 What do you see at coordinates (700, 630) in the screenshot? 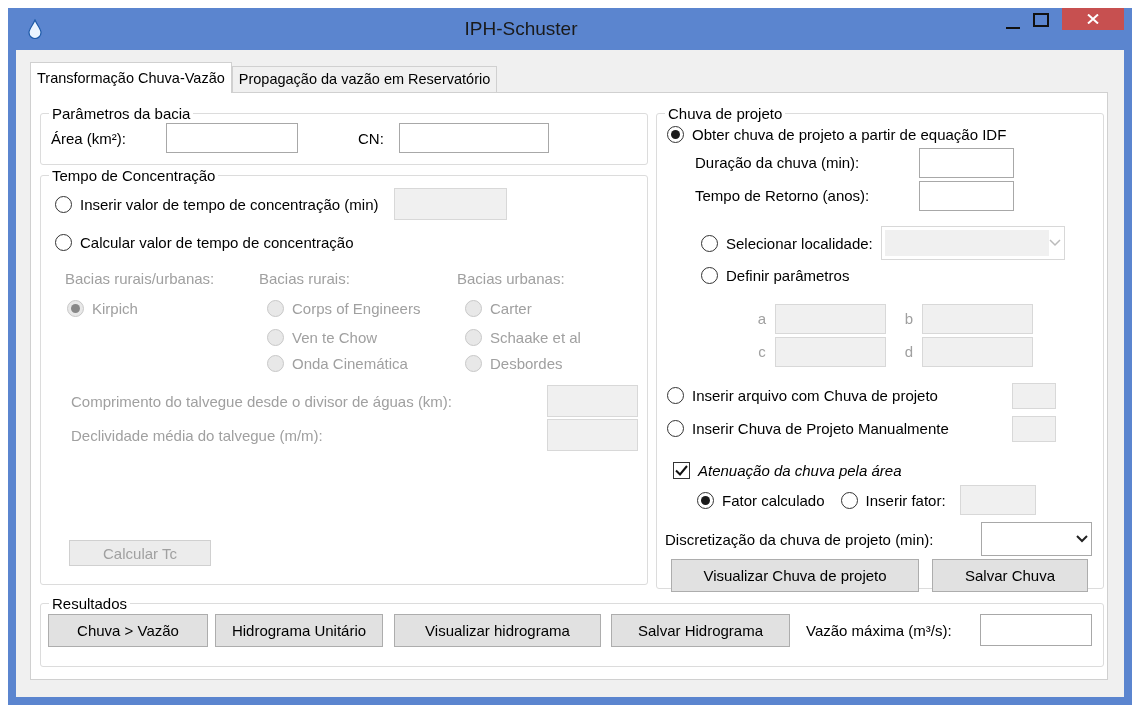
I see `action-button: Salvar Hidrograma` at bounding box center [700, 630].